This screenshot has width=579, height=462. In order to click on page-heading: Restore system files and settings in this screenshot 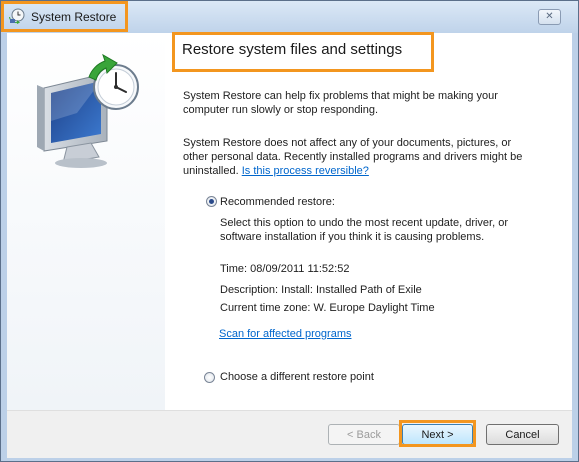, I will do `click(292, 49)`.